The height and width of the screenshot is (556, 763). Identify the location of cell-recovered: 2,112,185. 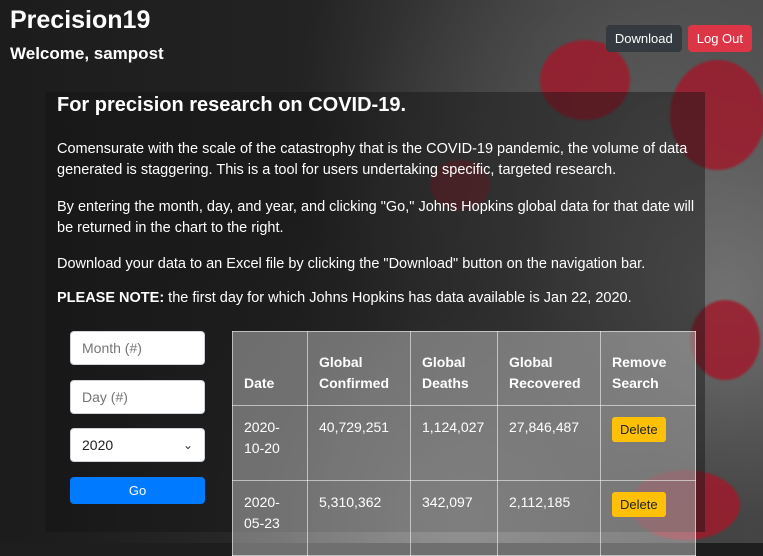
(549, 518).